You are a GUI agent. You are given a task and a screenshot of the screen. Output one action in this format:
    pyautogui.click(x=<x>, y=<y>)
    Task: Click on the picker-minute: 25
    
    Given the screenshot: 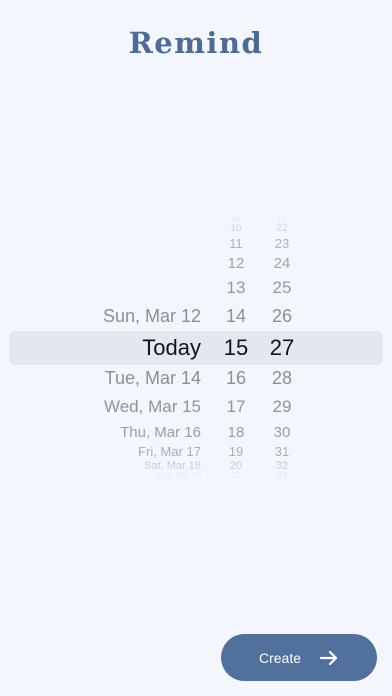 What is the action you would take?
    pyautogui.click(x=282, y=287)
    